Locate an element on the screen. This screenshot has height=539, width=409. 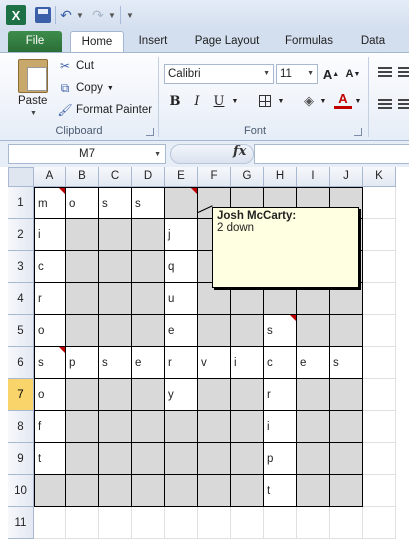
cell-c1: s is located at coordinates (115, 203).